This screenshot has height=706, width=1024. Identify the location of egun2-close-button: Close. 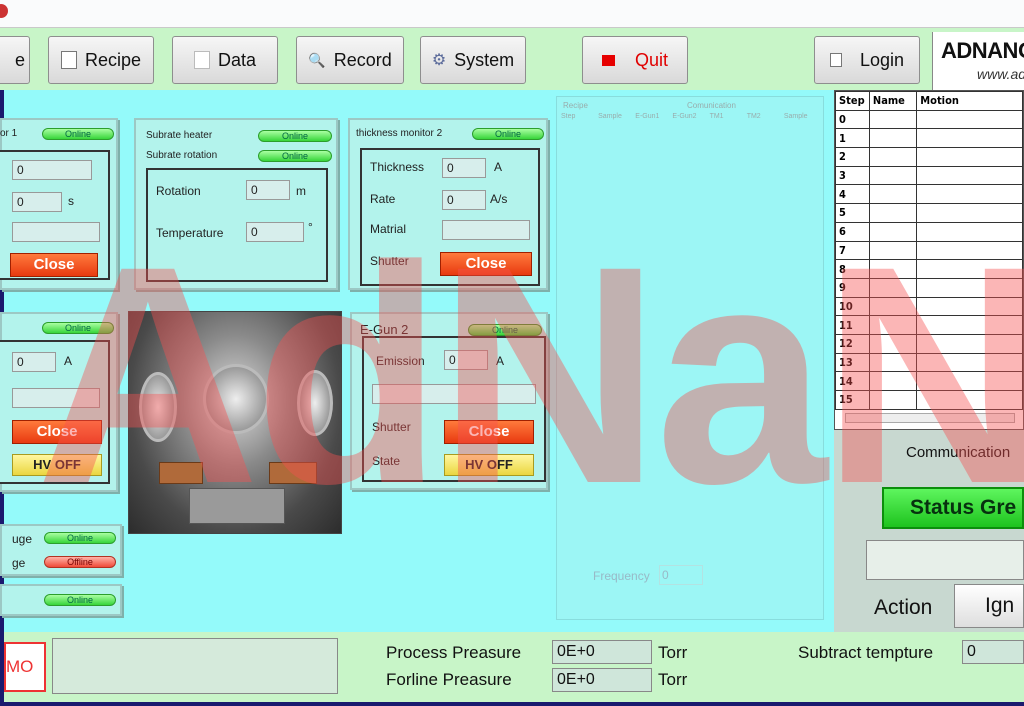
(489, 432).